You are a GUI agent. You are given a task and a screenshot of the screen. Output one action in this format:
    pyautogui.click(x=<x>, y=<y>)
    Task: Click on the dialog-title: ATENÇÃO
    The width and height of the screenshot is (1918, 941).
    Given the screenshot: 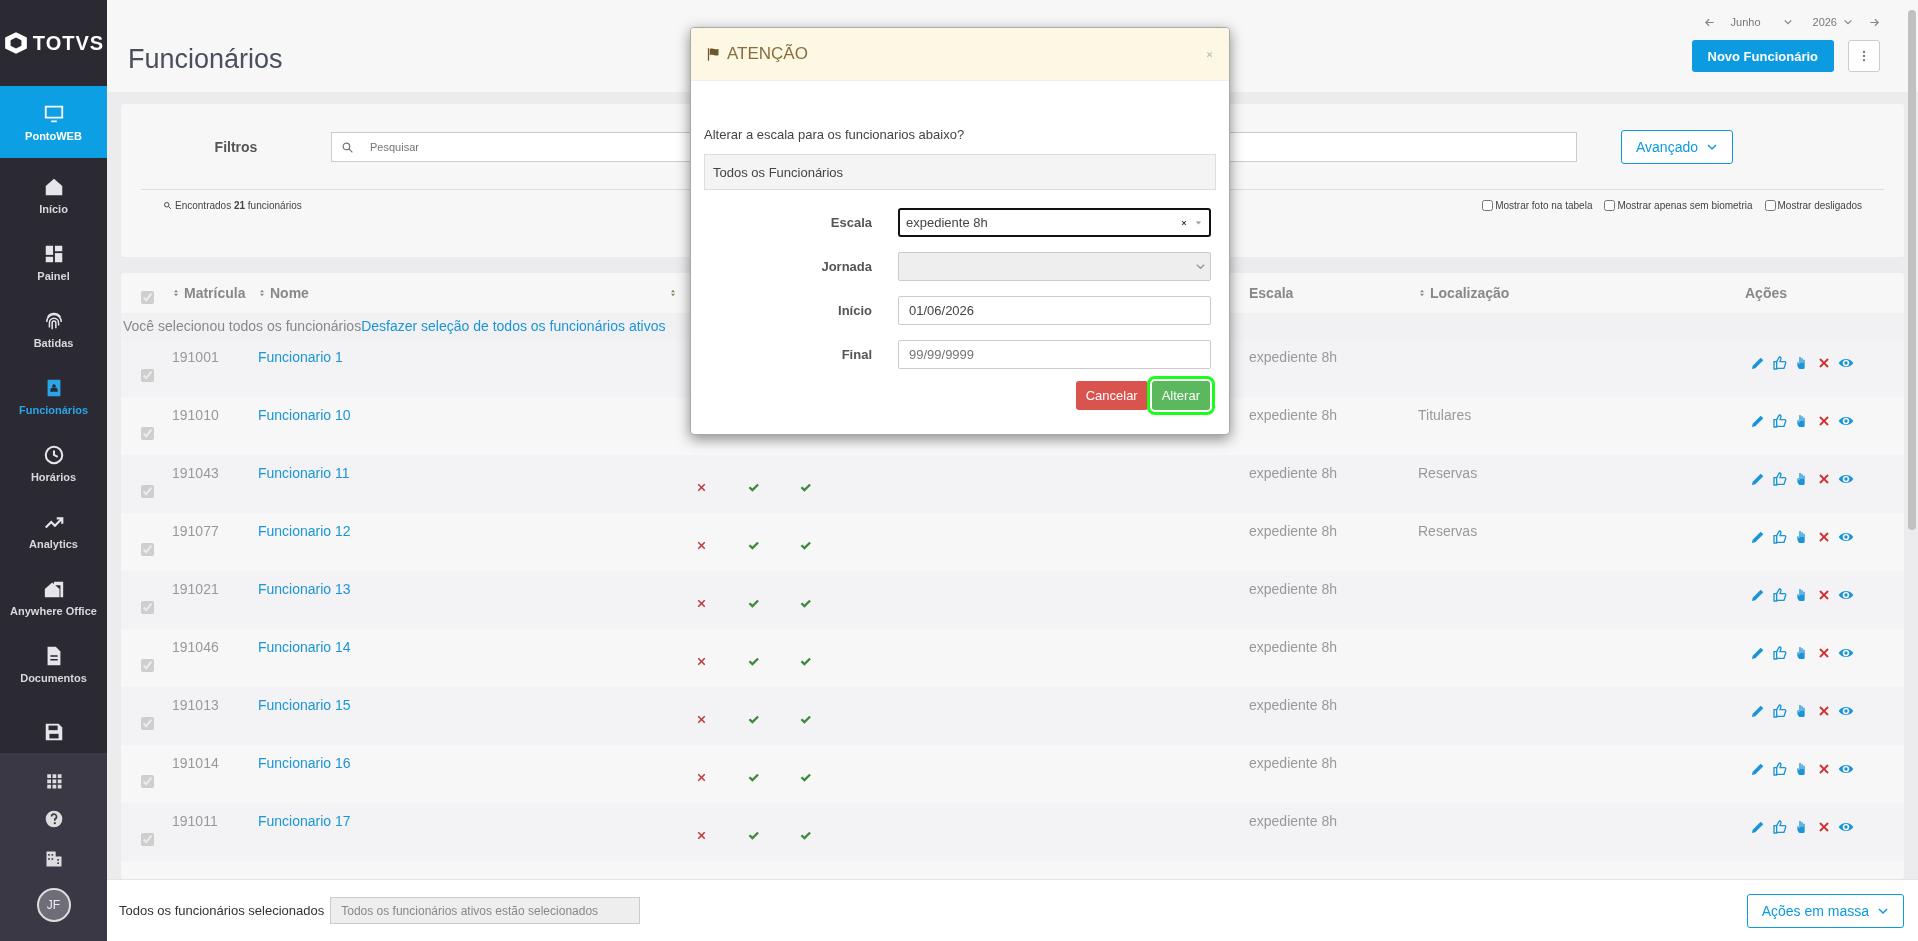 What is the action you would take?
    pyautogui.click(x=767, y=54)
    